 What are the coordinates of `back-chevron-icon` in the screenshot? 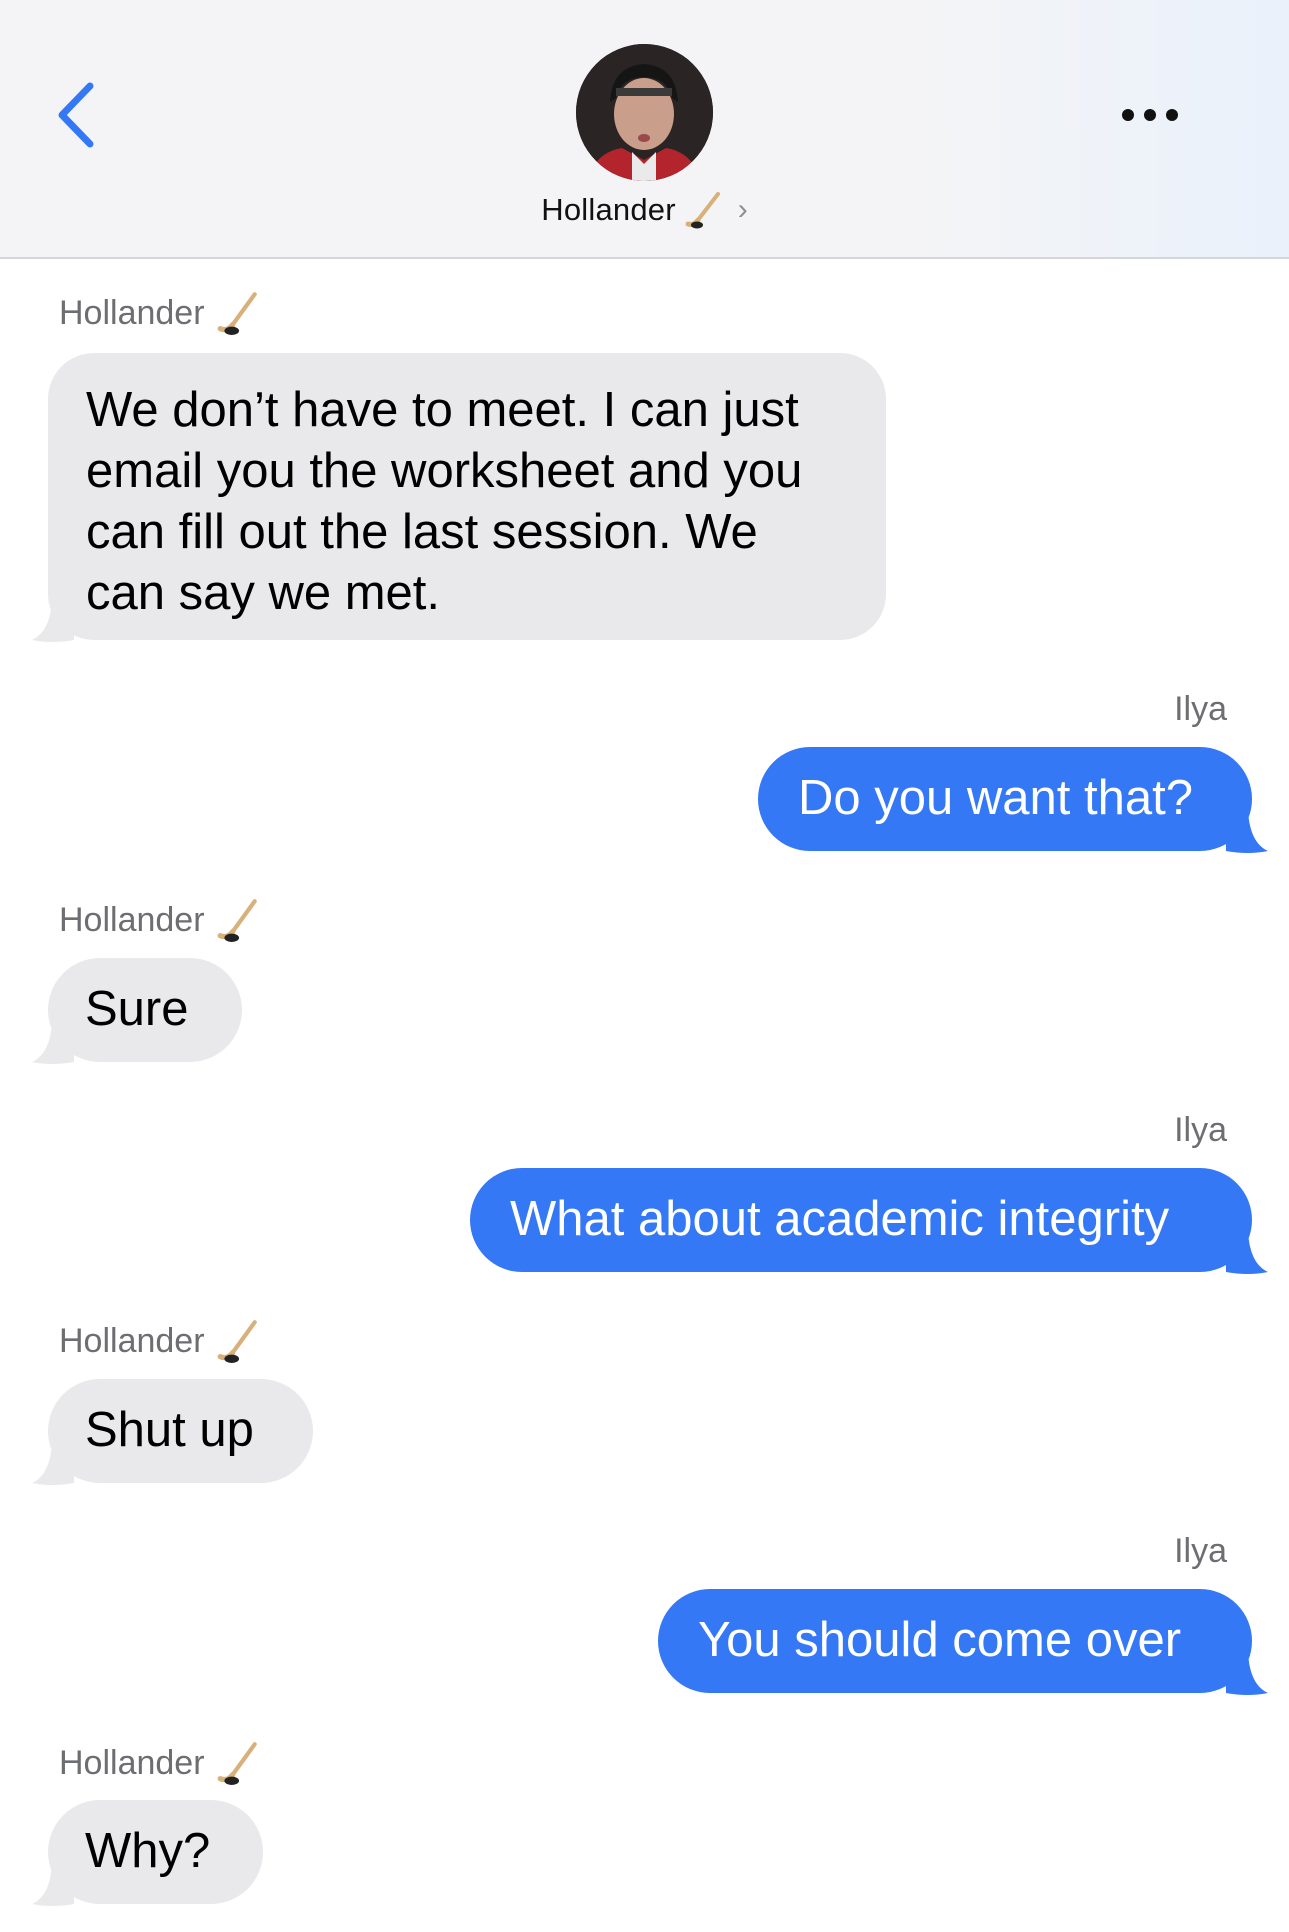 It's located at (77, 115).